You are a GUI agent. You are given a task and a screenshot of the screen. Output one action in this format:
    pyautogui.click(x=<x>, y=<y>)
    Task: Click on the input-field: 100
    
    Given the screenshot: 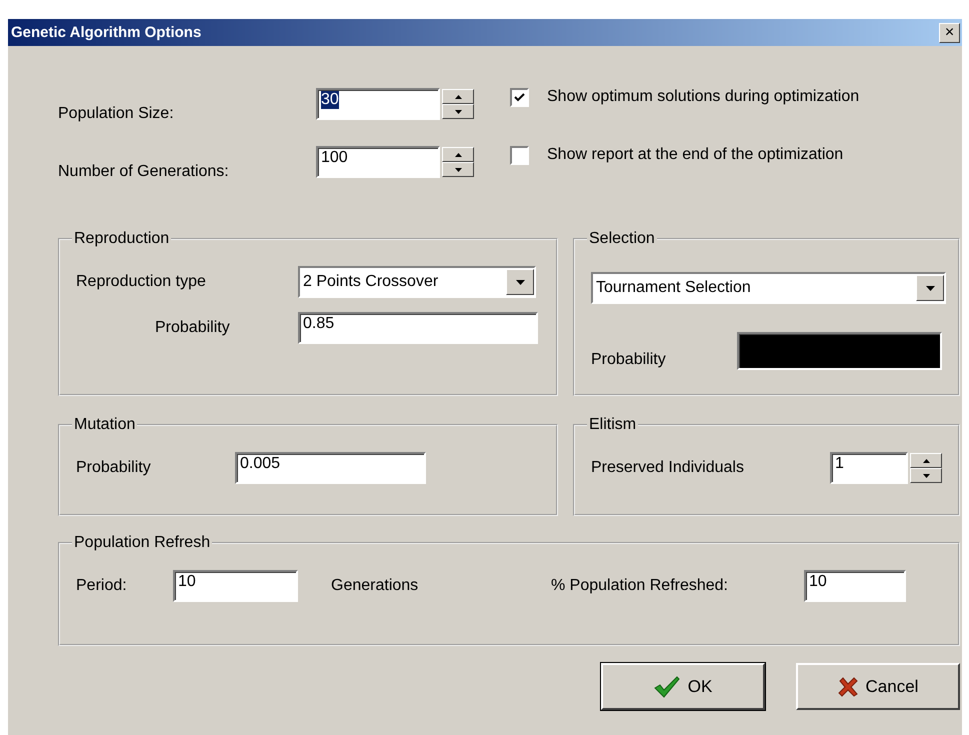 What is the action you would take?
    pyautogui.click(x=378, y=162)
    